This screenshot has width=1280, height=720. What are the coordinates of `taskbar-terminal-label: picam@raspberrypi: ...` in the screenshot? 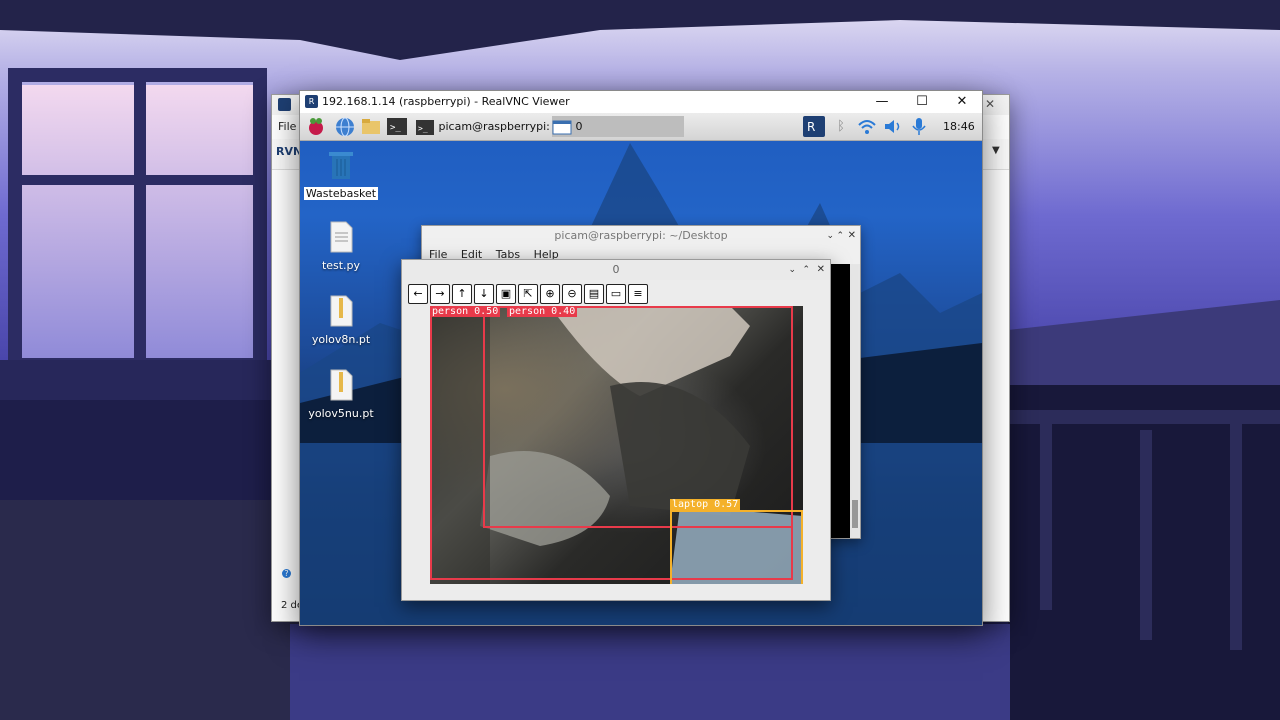 It's located at (494, 126).